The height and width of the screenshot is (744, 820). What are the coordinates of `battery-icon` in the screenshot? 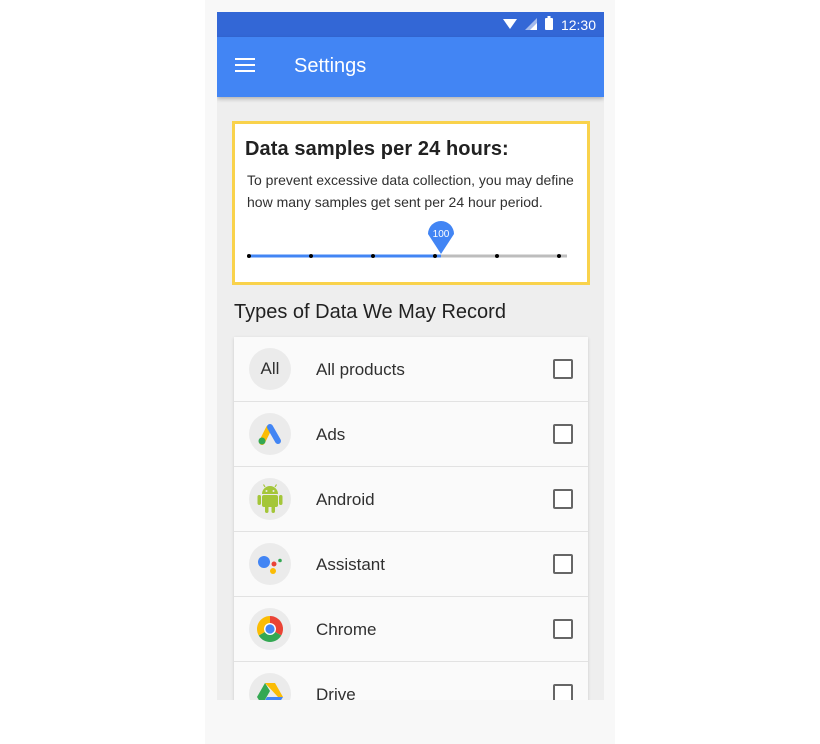 It's located at (548, 24).